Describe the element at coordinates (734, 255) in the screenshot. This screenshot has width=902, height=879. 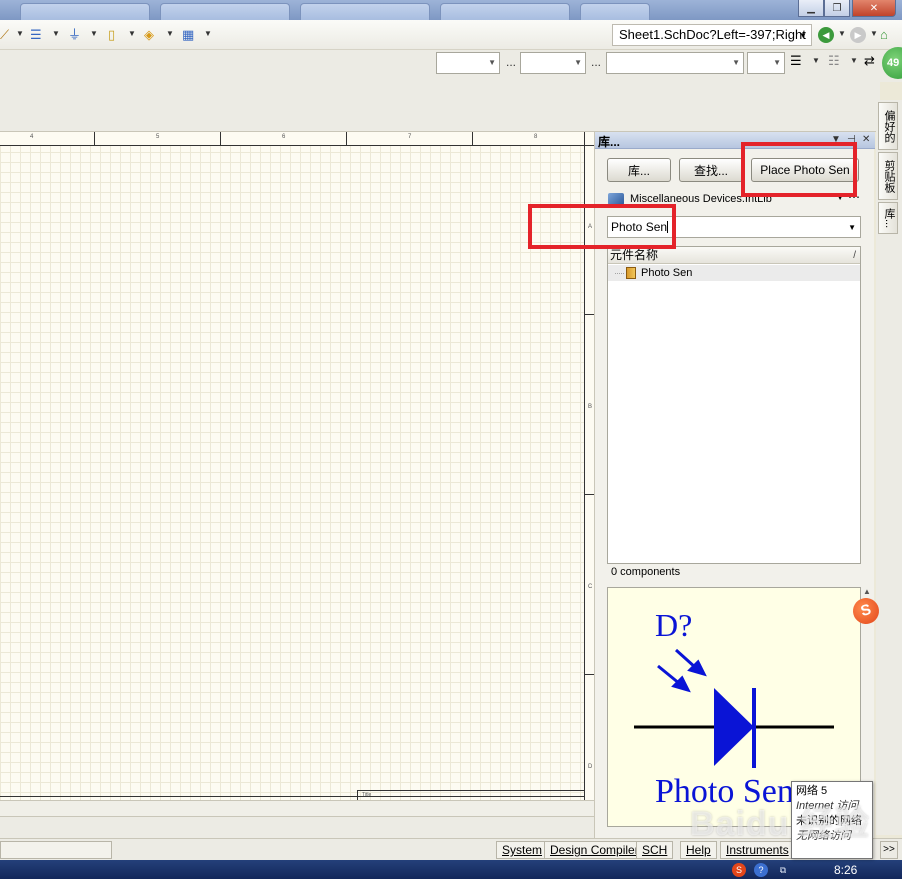
I see `component-list-header: 元件名称 /` at that location.